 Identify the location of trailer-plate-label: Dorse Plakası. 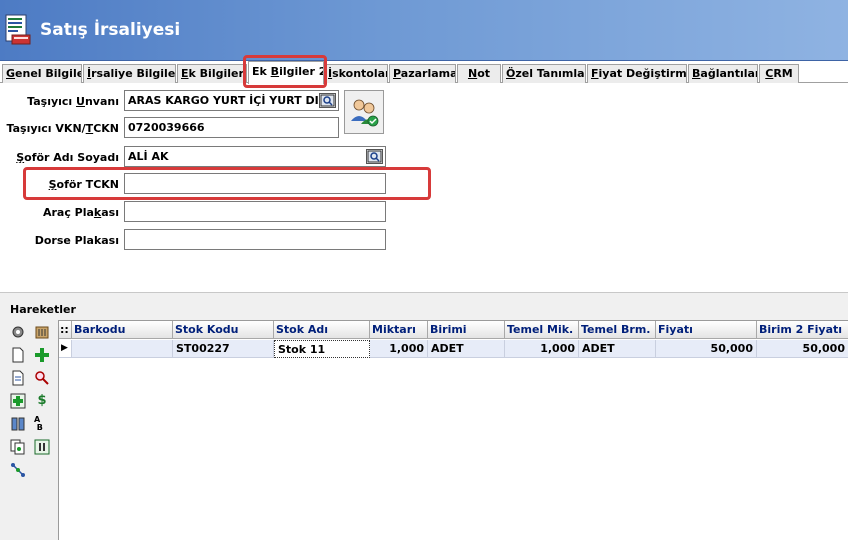
(77, 240).